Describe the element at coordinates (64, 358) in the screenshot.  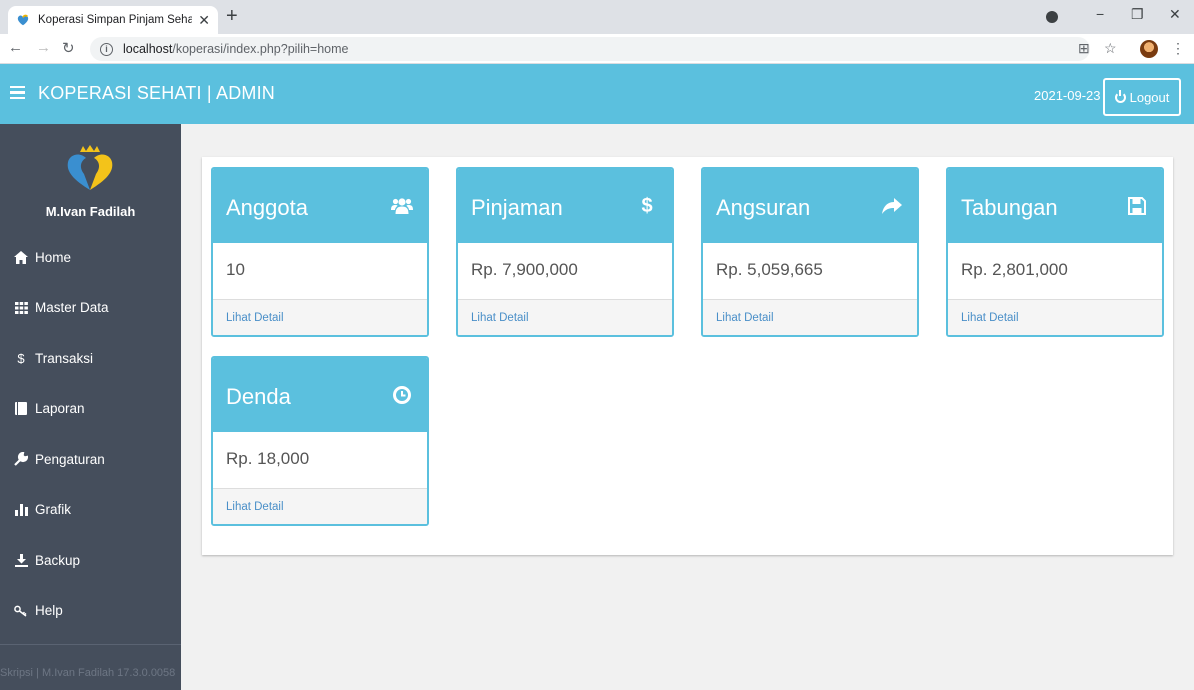
I see `sidebar-item-label: Transaksi` at that location.